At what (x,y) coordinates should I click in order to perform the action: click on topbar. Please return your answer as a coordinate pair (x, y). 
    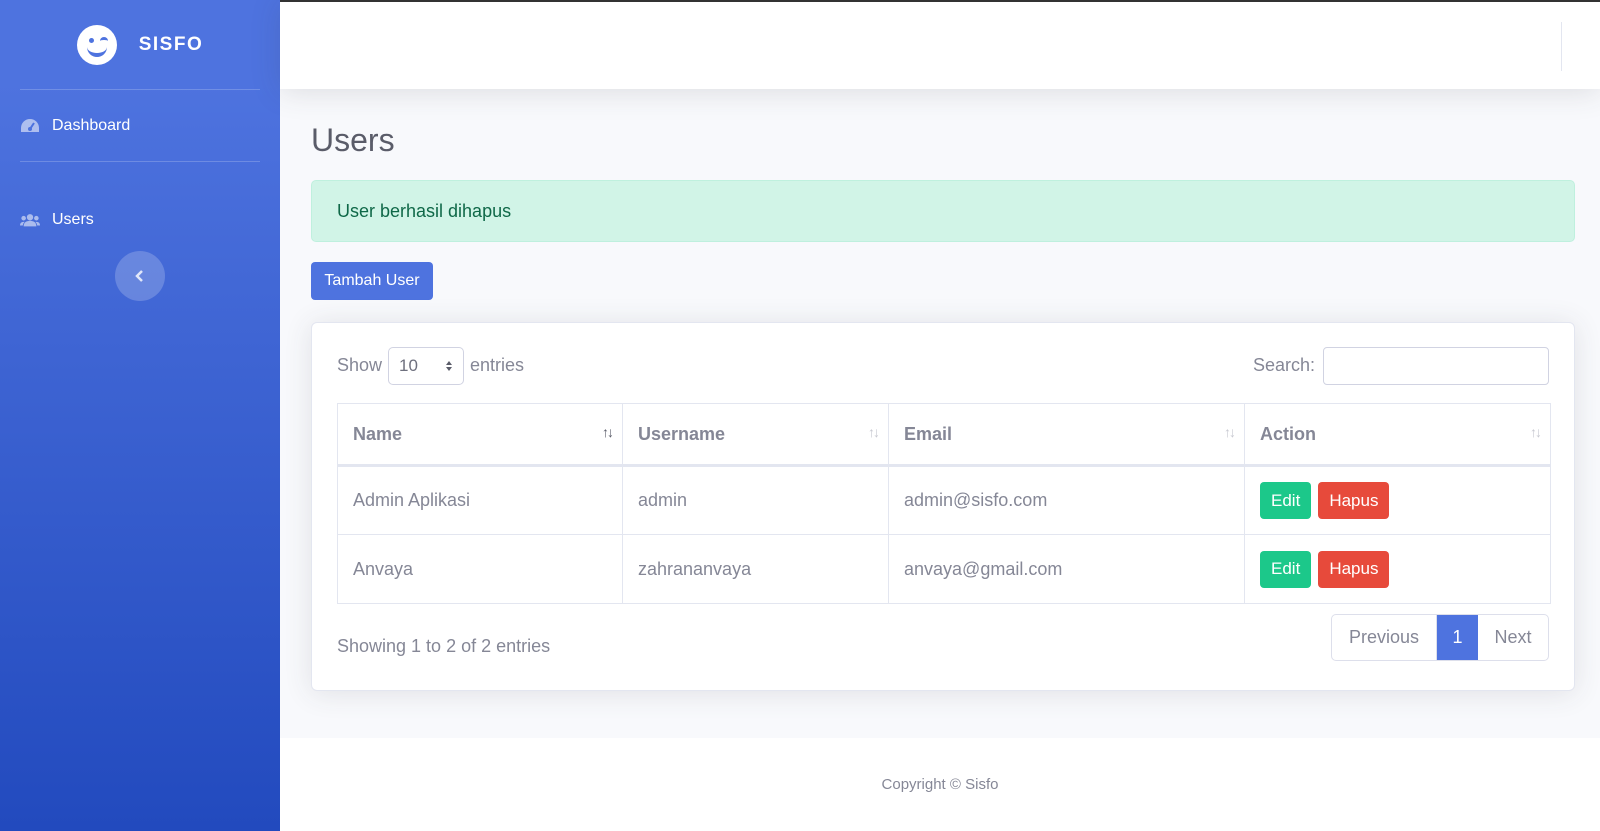
    Looking at the image, I should click on (940, 44).